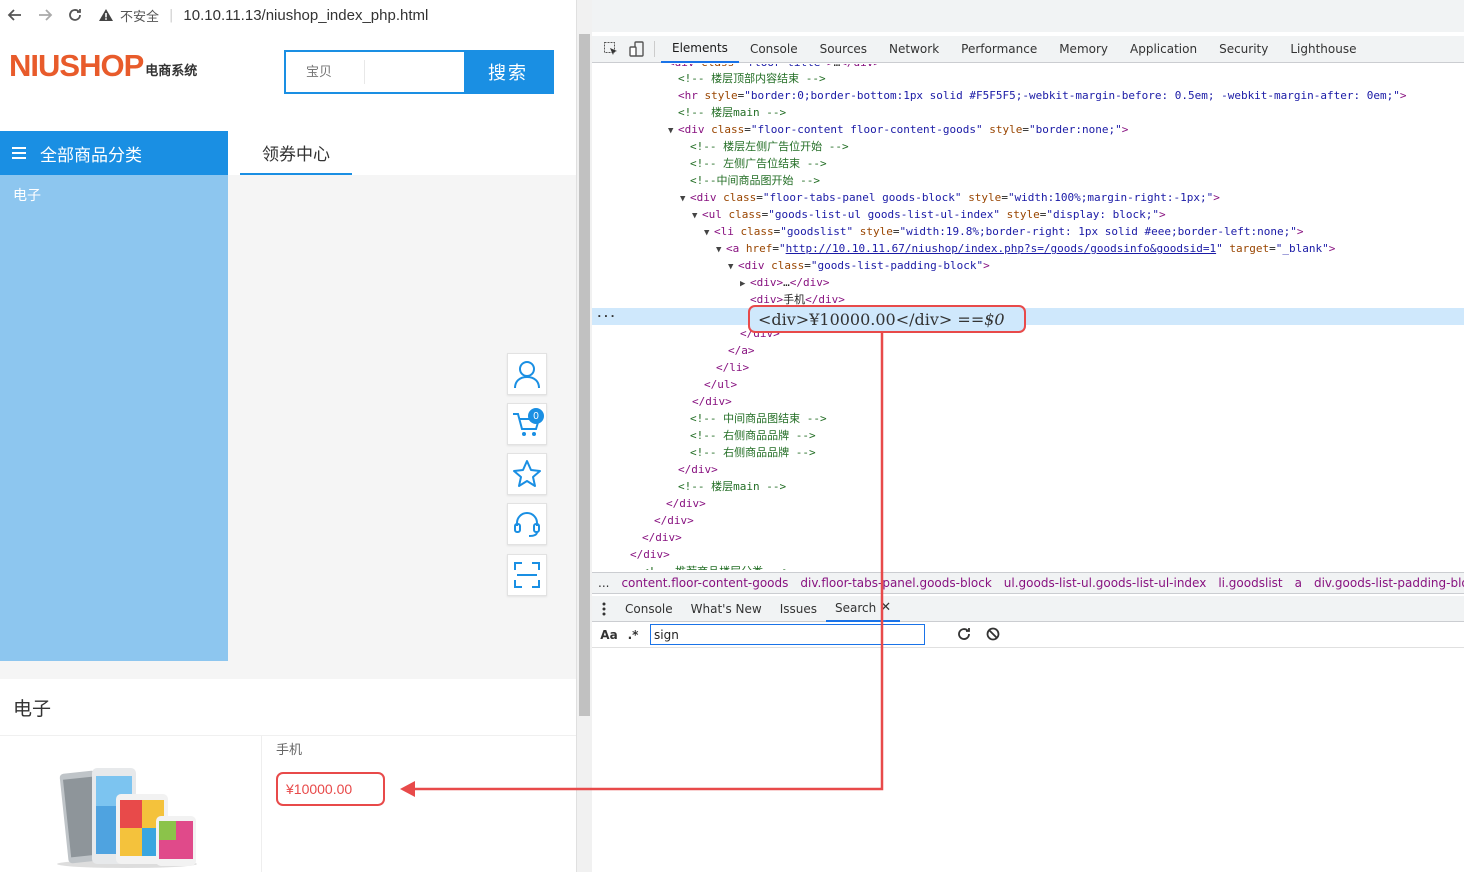 The width and height of the screenshot is (1464, 872). I want to click on insecure-label: 不安全, so click(140, 17).